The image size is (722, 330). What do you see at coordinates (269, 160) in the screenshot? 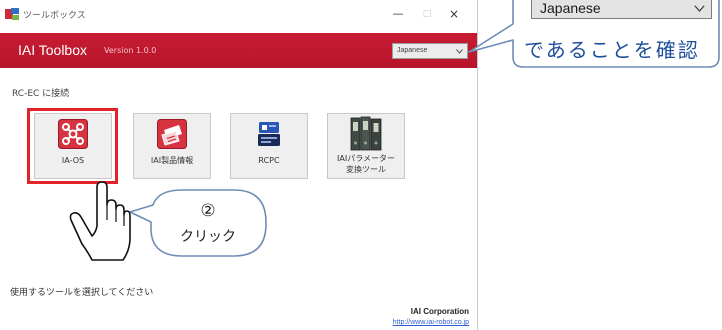
I see `tool-tile-label: RCPC` at bounding box center [269, 160].